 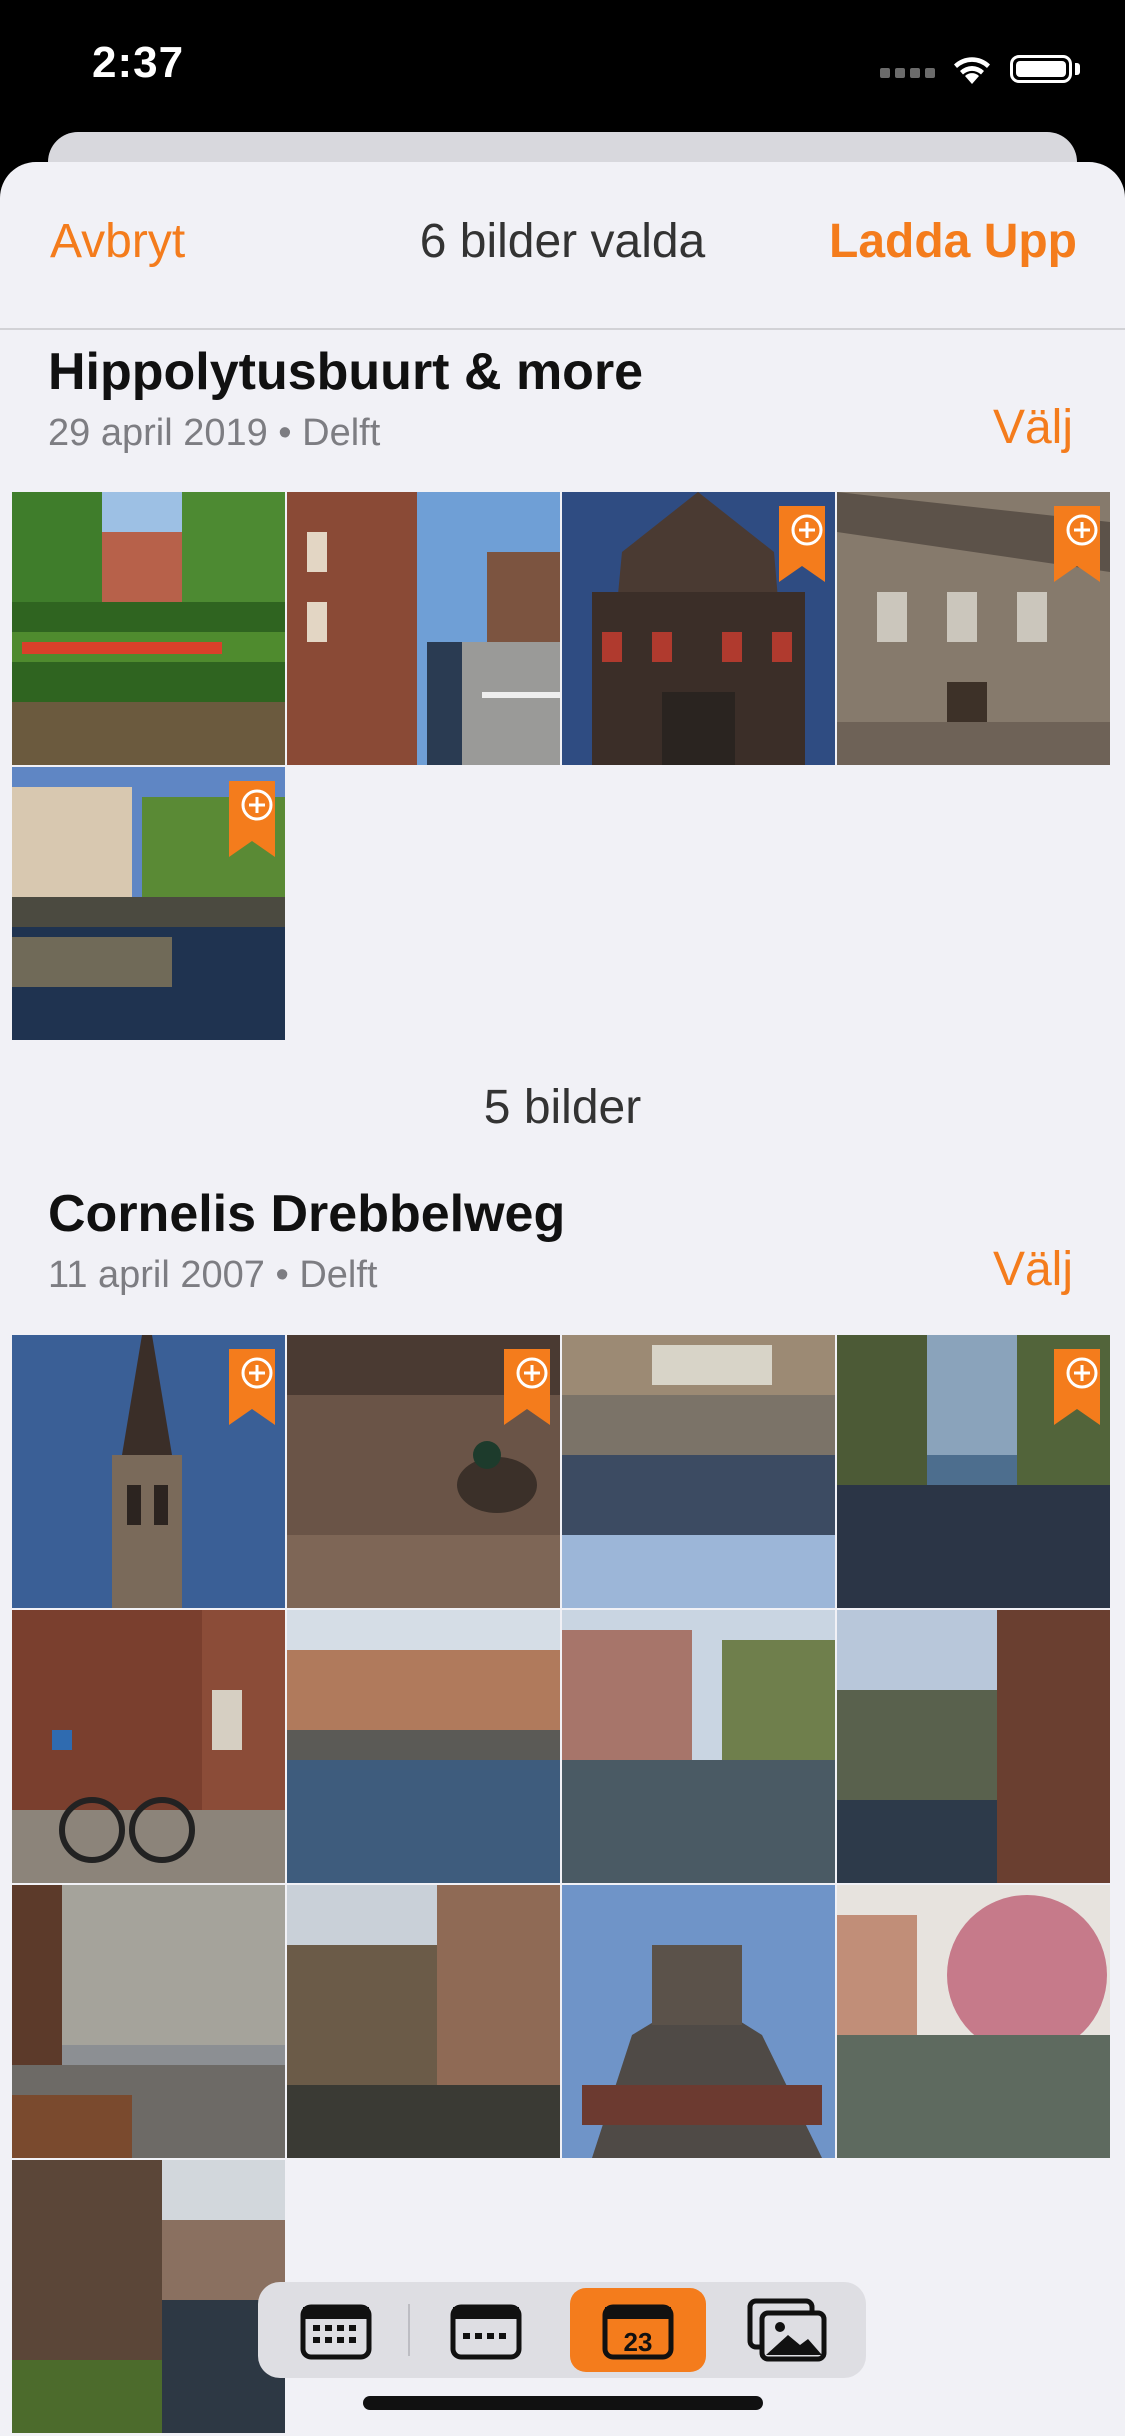 I want to click on calendar-month-icon, so click(x=486, y=2332).